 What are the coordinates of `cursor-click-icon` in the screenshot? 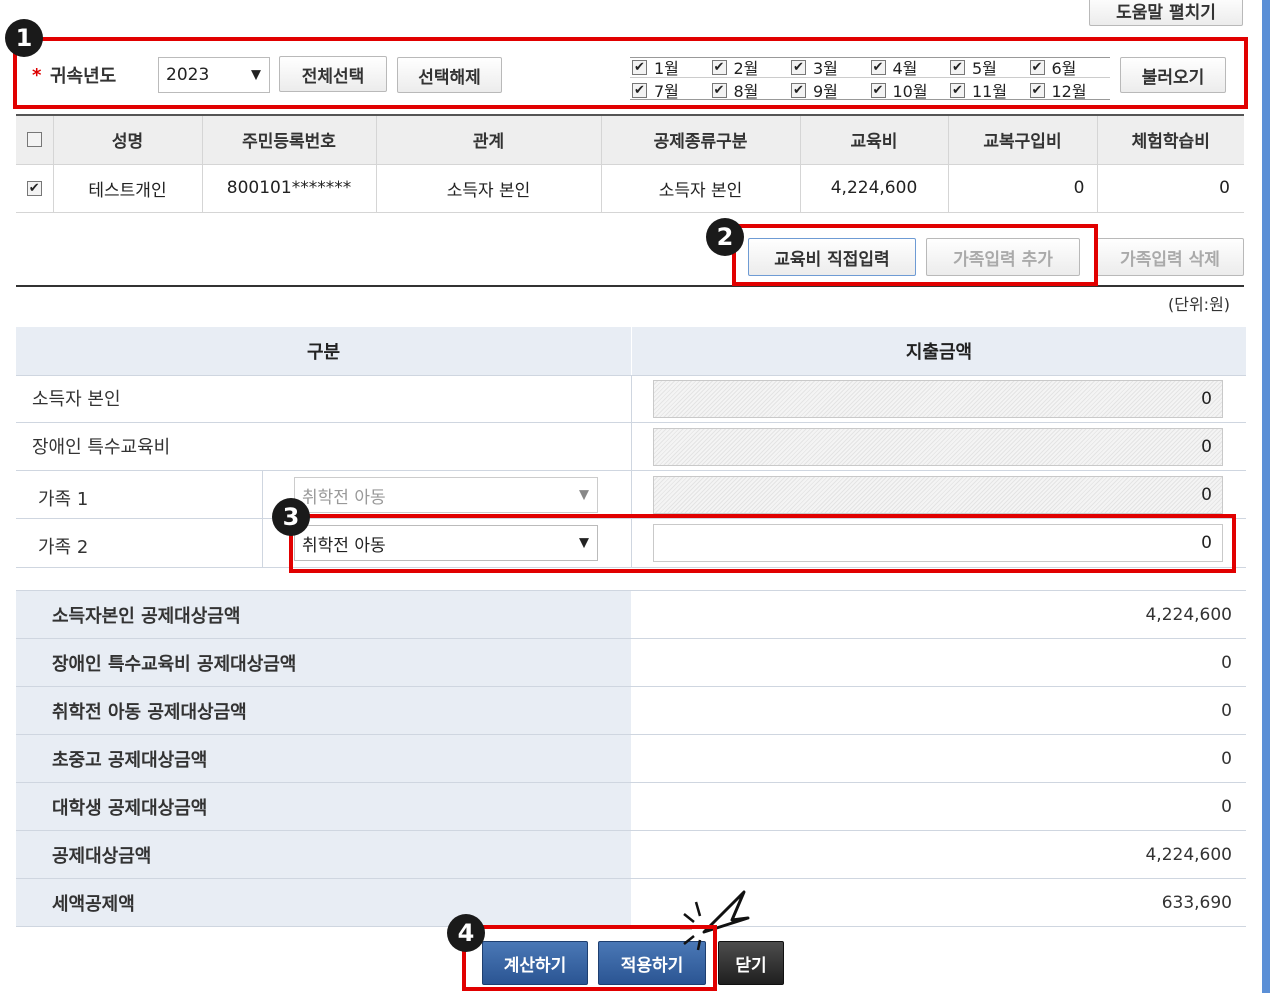 It's located at (715, 920).